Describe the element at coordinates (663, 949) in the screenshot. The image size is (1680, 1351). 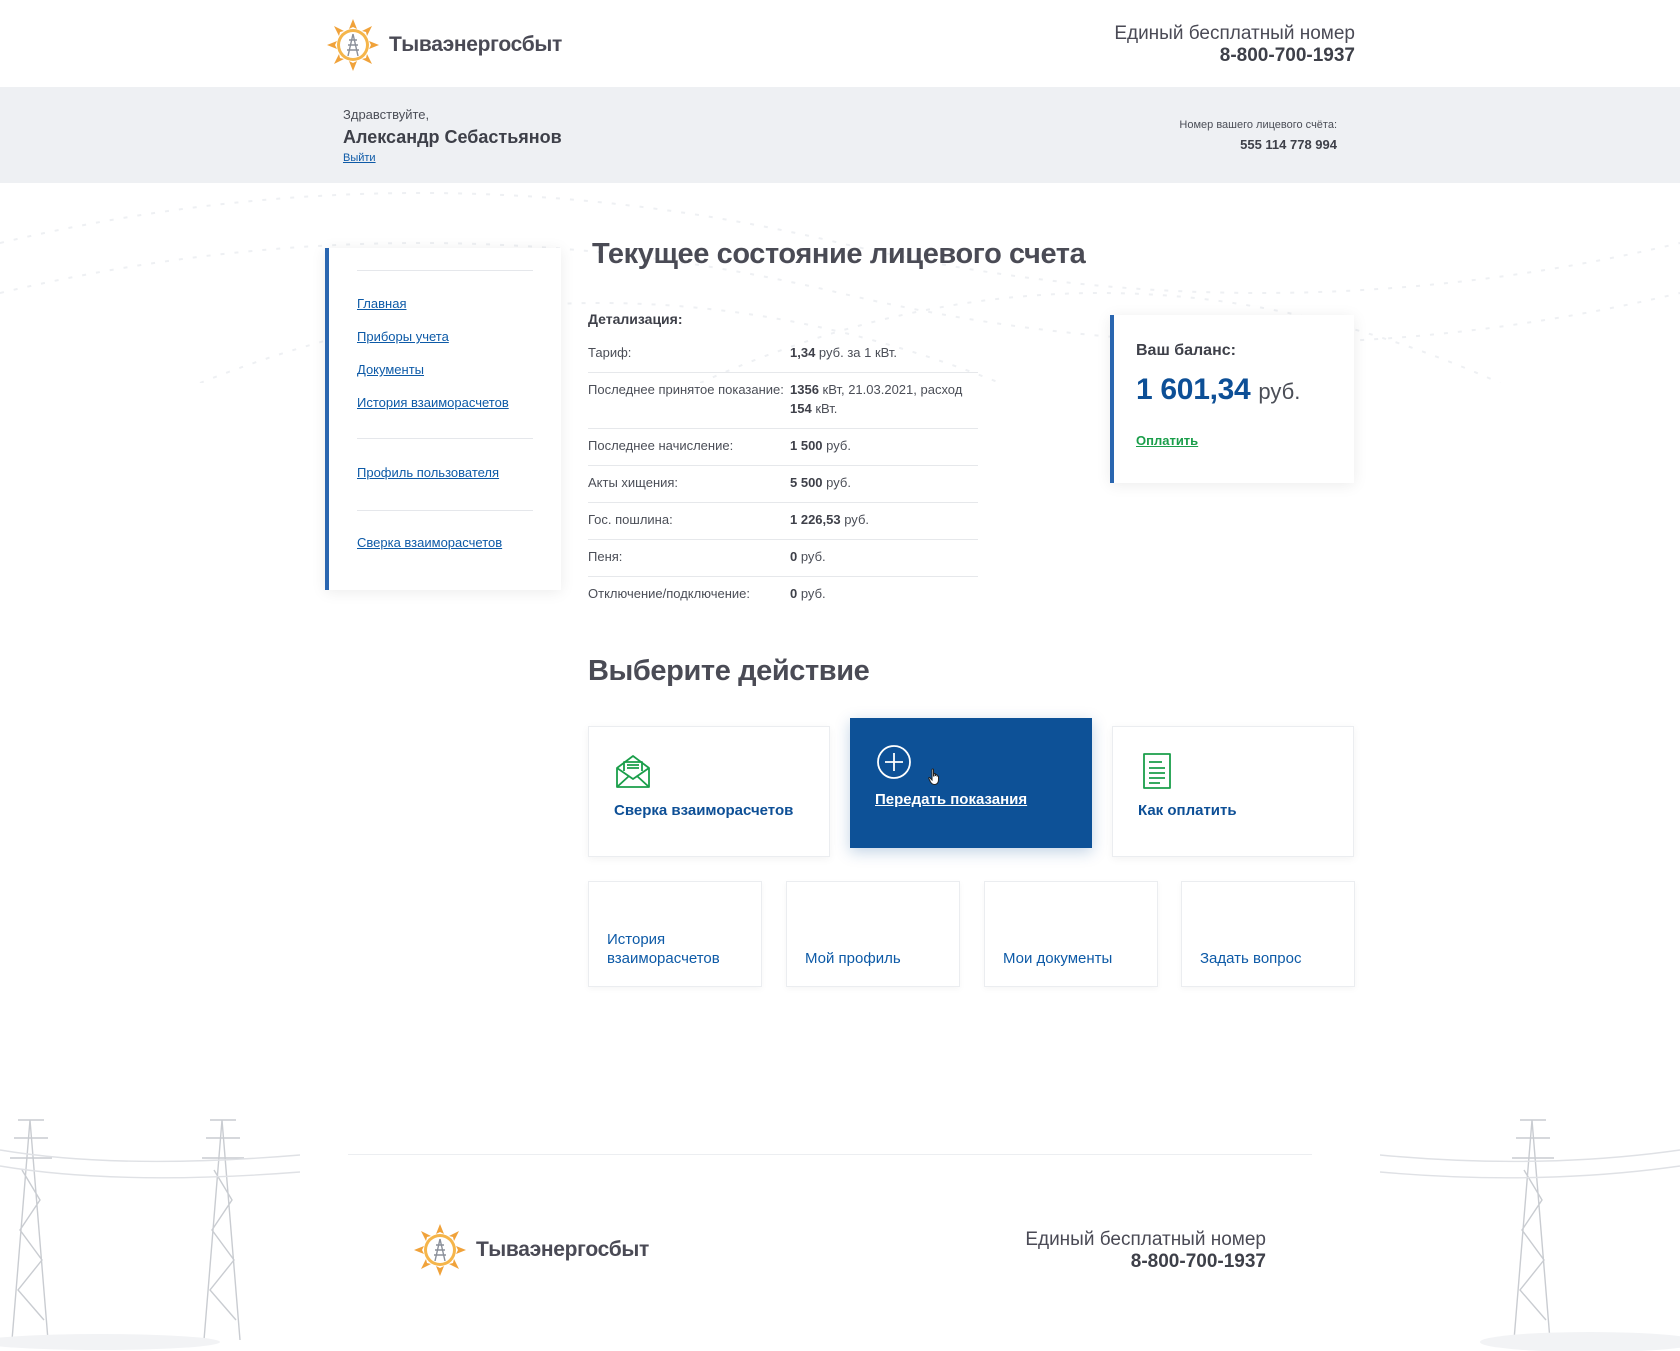
I see `quick-link-label: История взаиморасчетов` at that location.